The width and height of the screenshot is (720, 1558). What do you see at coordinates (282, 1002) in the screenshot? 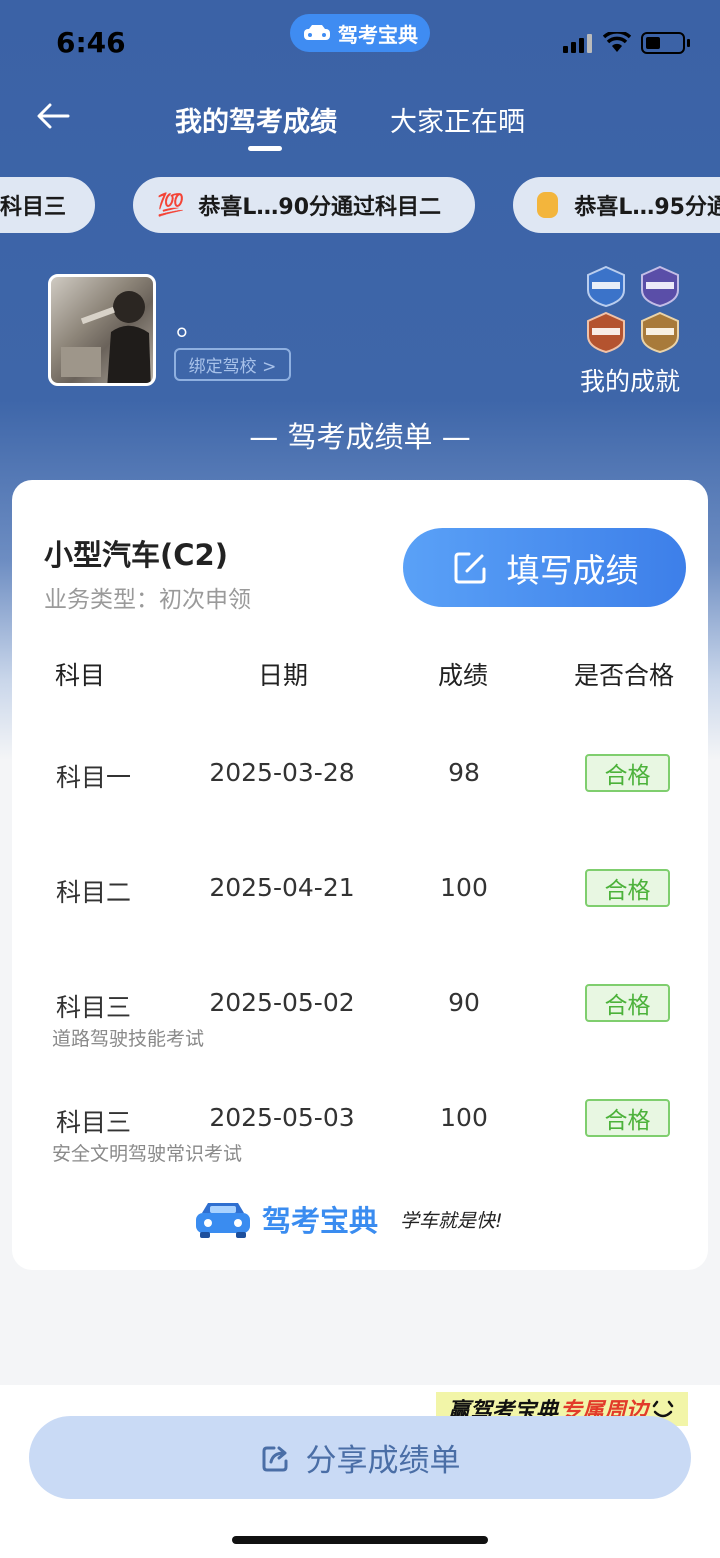
I see `row-date: 2025-05-02` at bounding box center [282, 1002].